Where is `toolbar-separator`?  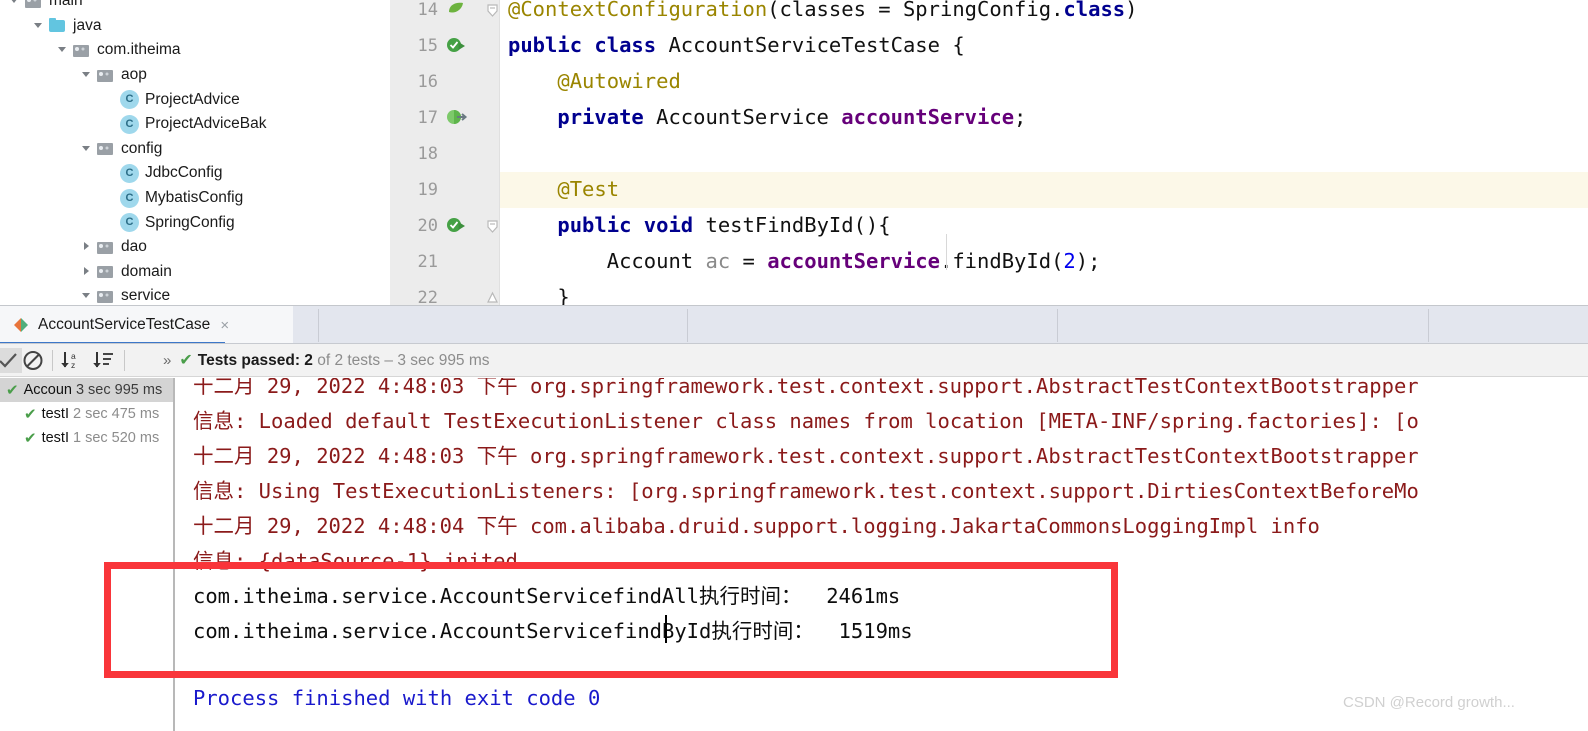 toolbar-separator is located at coordinates (124, 360).